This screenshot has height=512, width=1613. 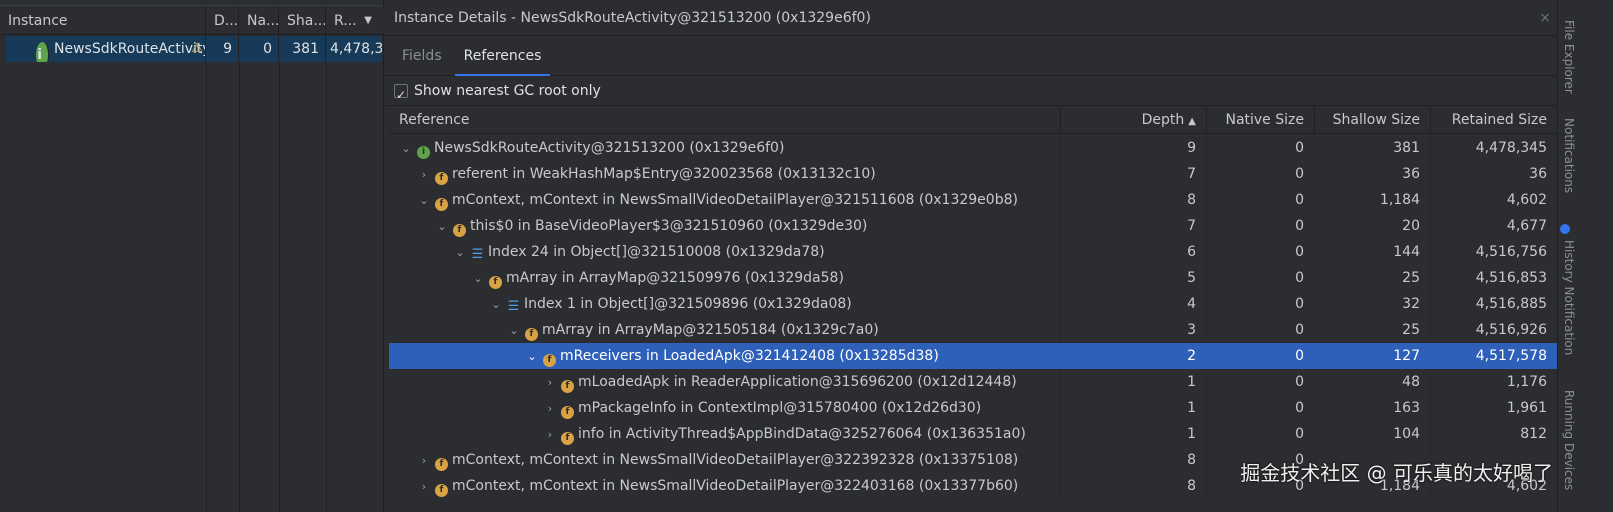 I want to click on shallow-size-value: 104, so click(x=1373, y=434).